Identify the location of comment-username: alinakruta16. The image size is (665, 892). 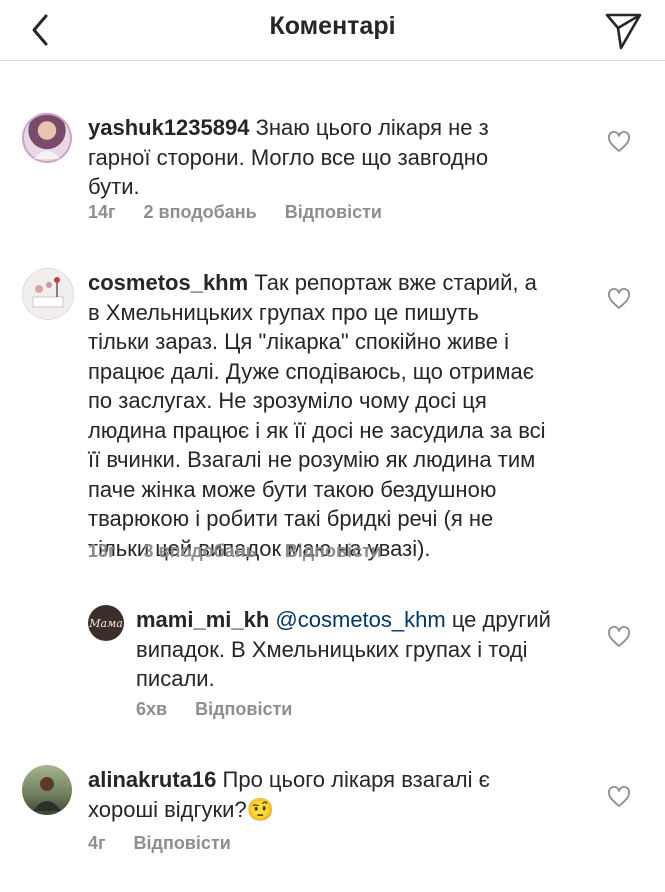
(152, 779).